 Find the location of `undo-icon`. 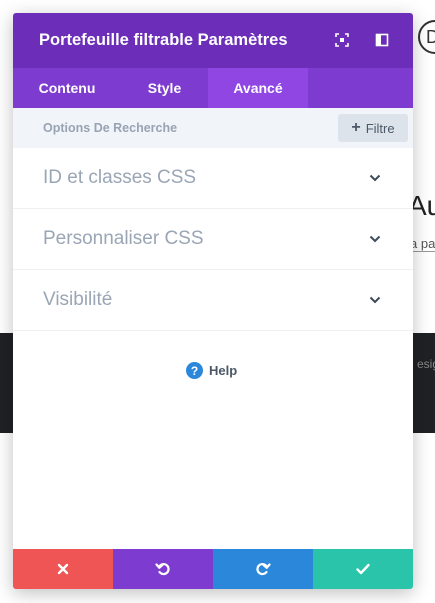

undo-icon is located at coordinates (162, 569).